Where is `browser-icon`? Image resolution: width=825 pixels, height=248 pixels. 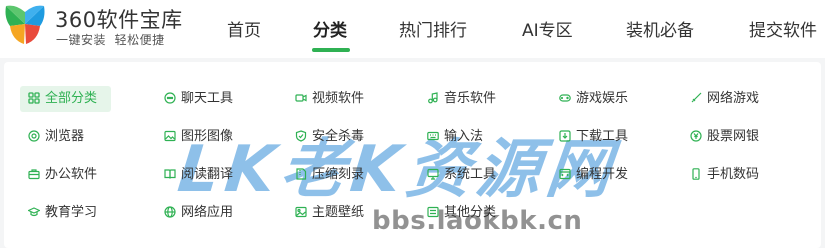 browser-icon is located at coordinates (34, 136).